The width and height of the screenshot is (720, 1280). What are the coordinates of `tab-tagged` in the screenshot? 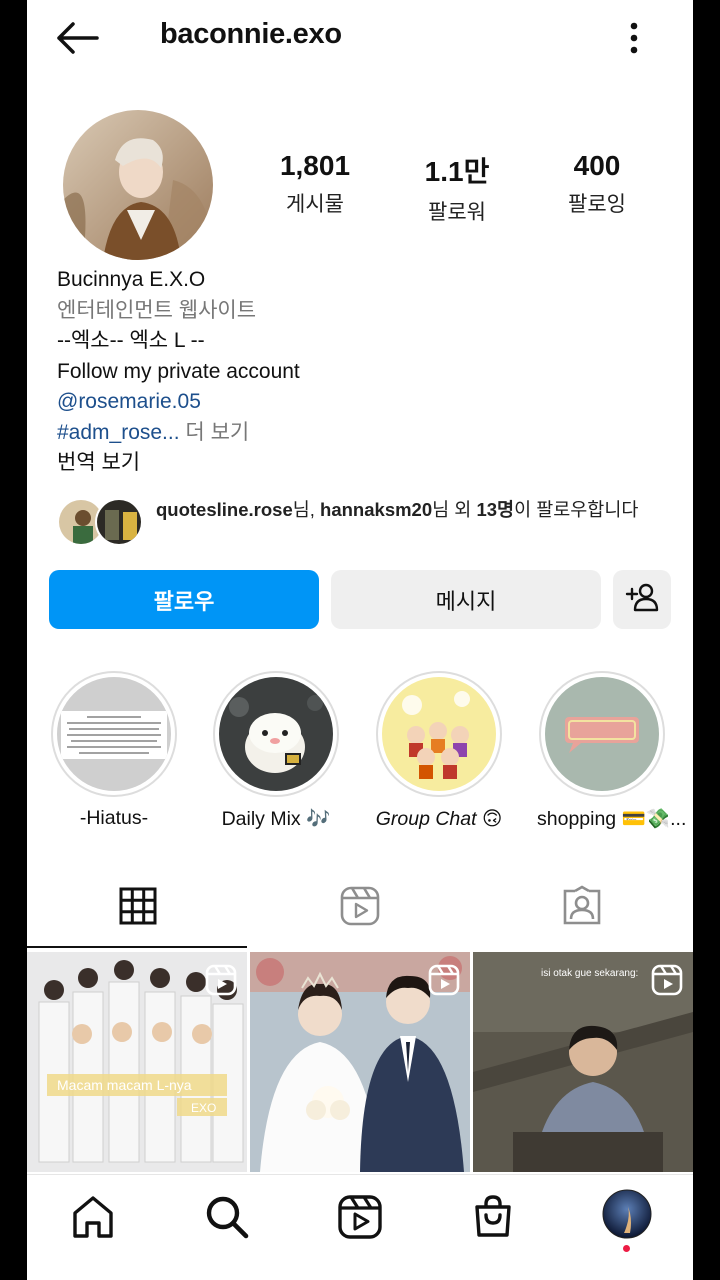 It's located at (582, 908).